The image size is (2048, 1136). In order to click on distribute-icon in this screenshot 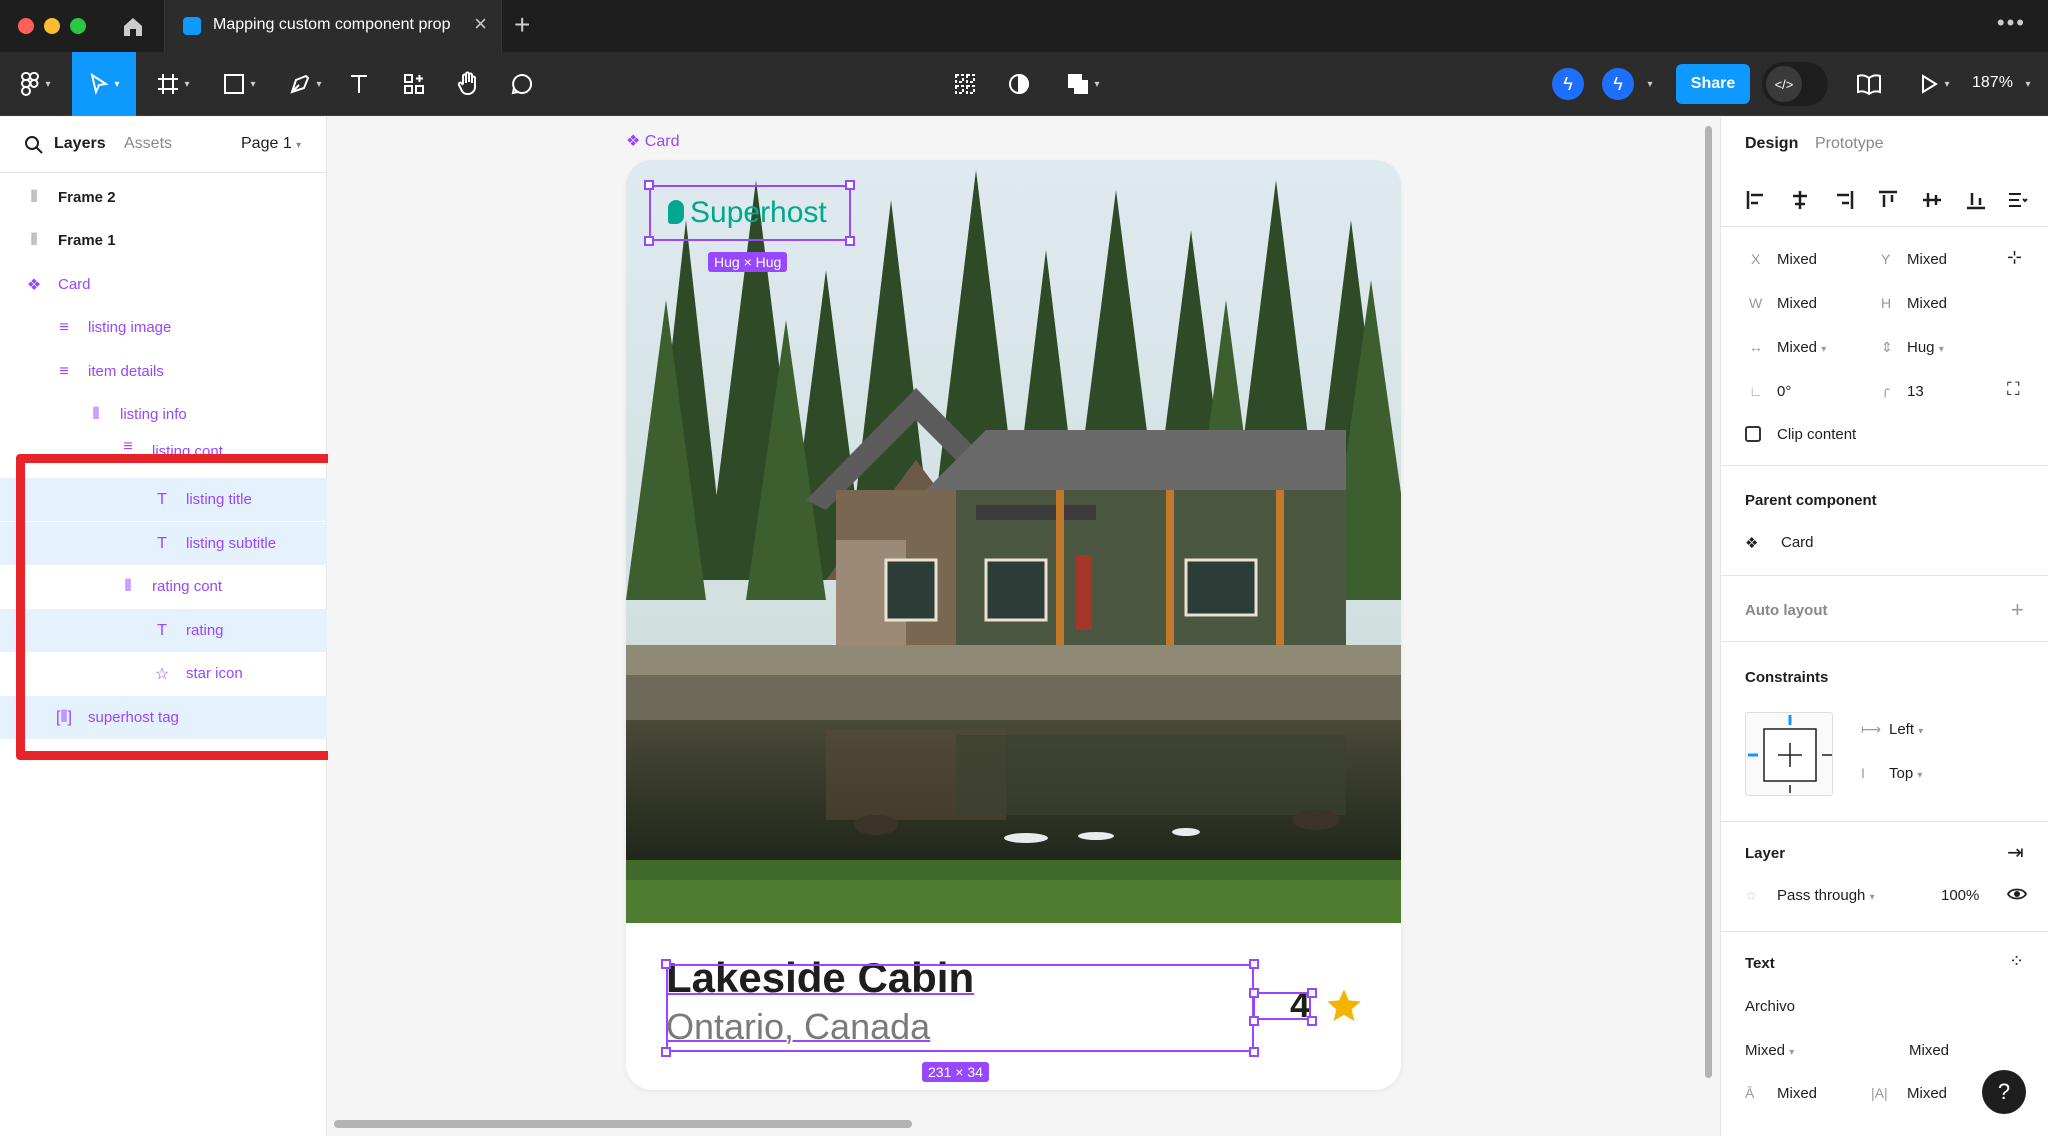, I will do `click(2018, 200)`.